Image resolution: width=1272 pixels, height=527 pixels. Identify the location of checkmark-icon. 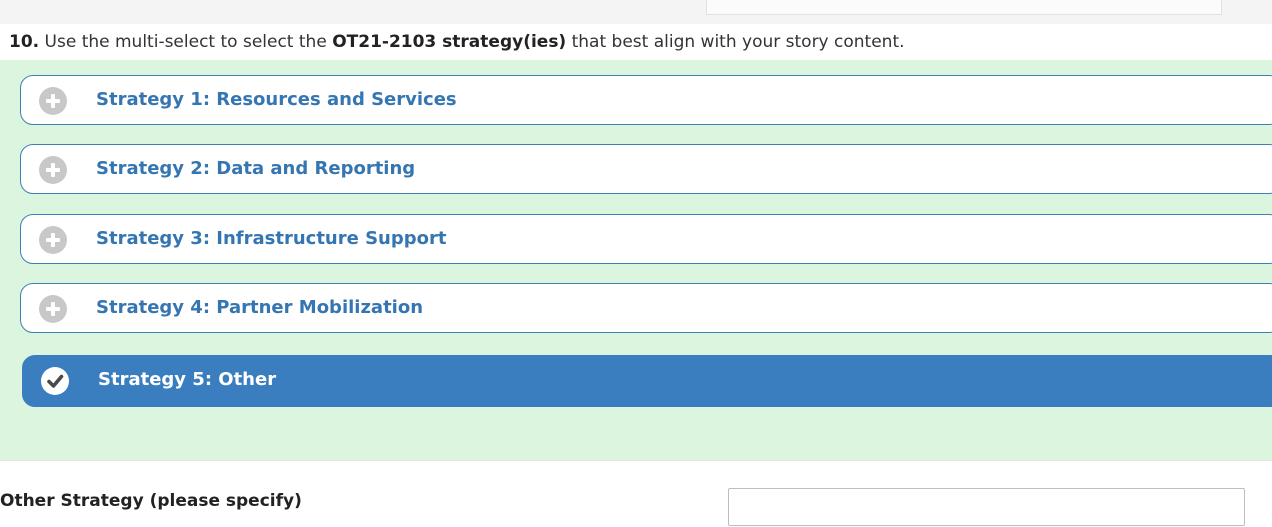
(55, 381).